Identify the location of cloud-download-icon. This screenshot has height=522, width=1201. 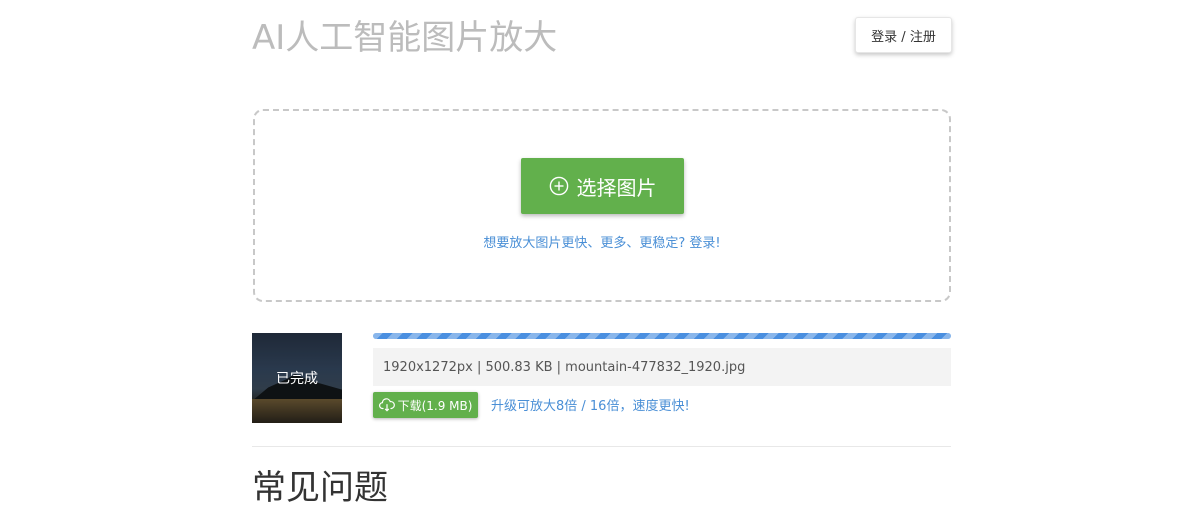
(386, 405).